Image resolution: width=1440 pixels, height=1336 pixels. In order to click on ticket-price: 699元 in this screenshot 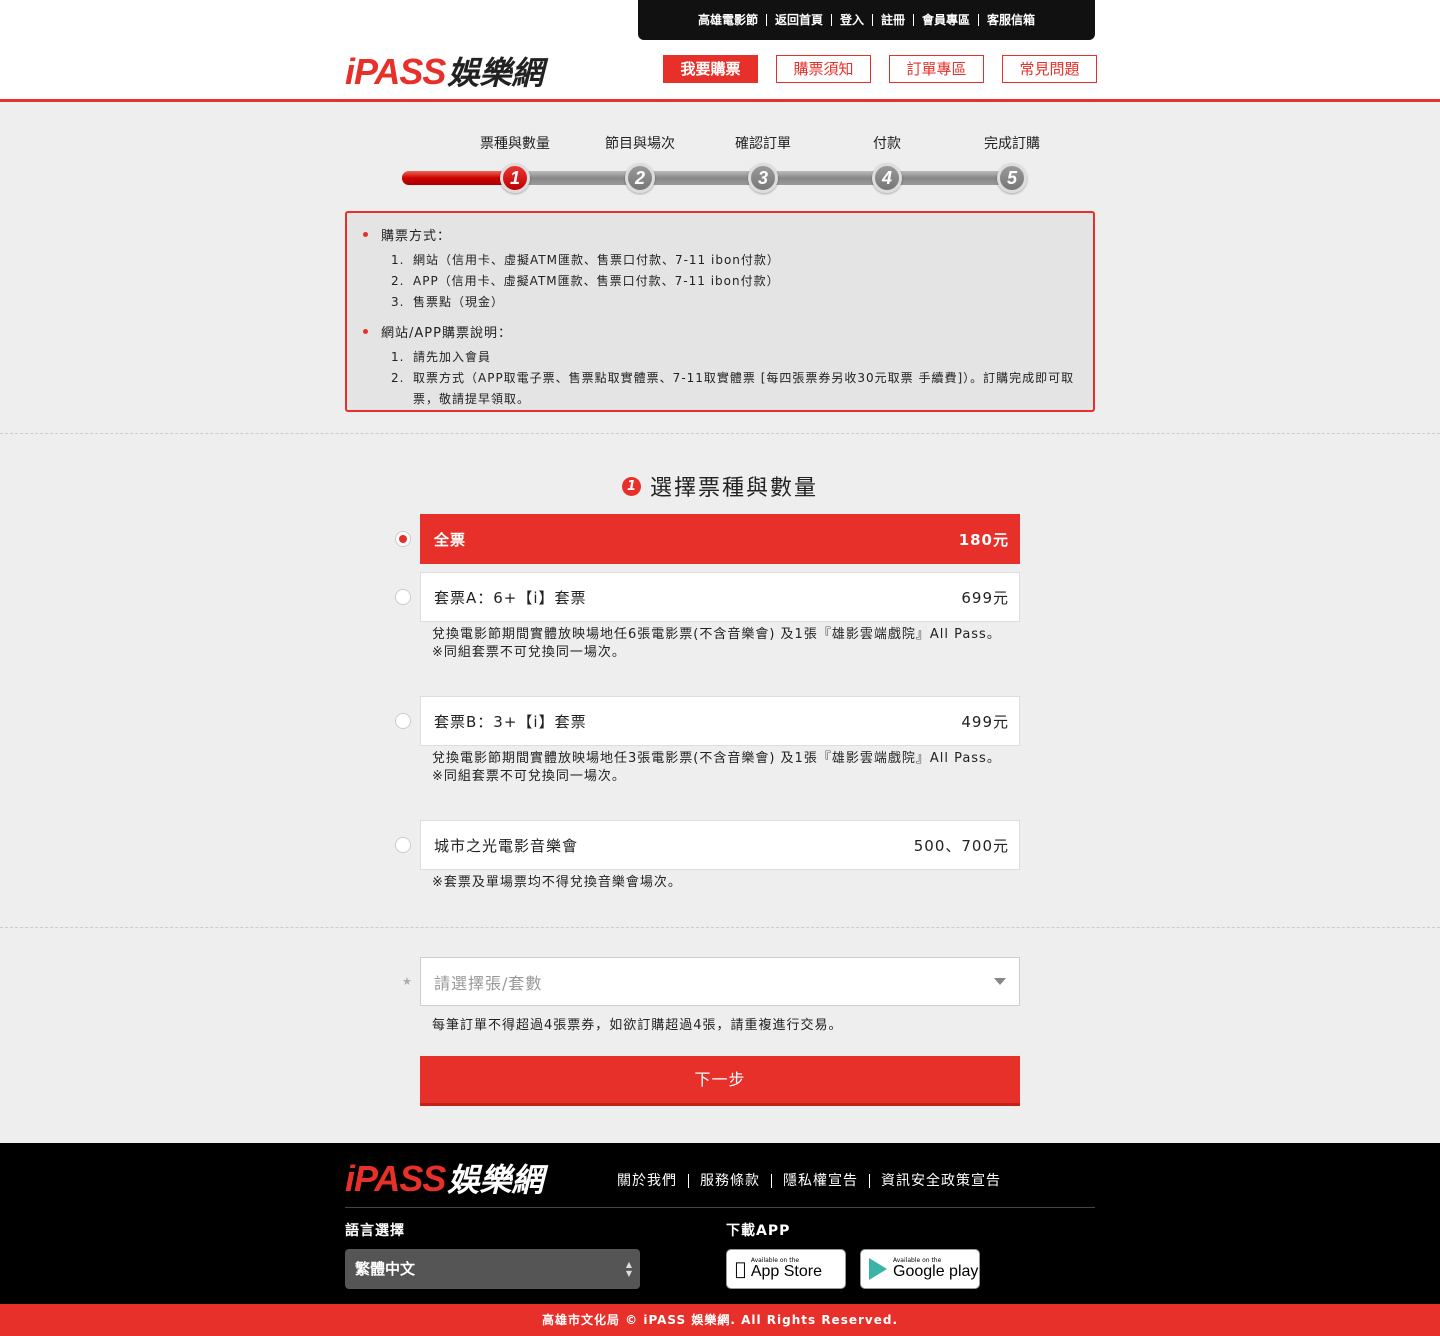, I will do `click(985, 597)`.